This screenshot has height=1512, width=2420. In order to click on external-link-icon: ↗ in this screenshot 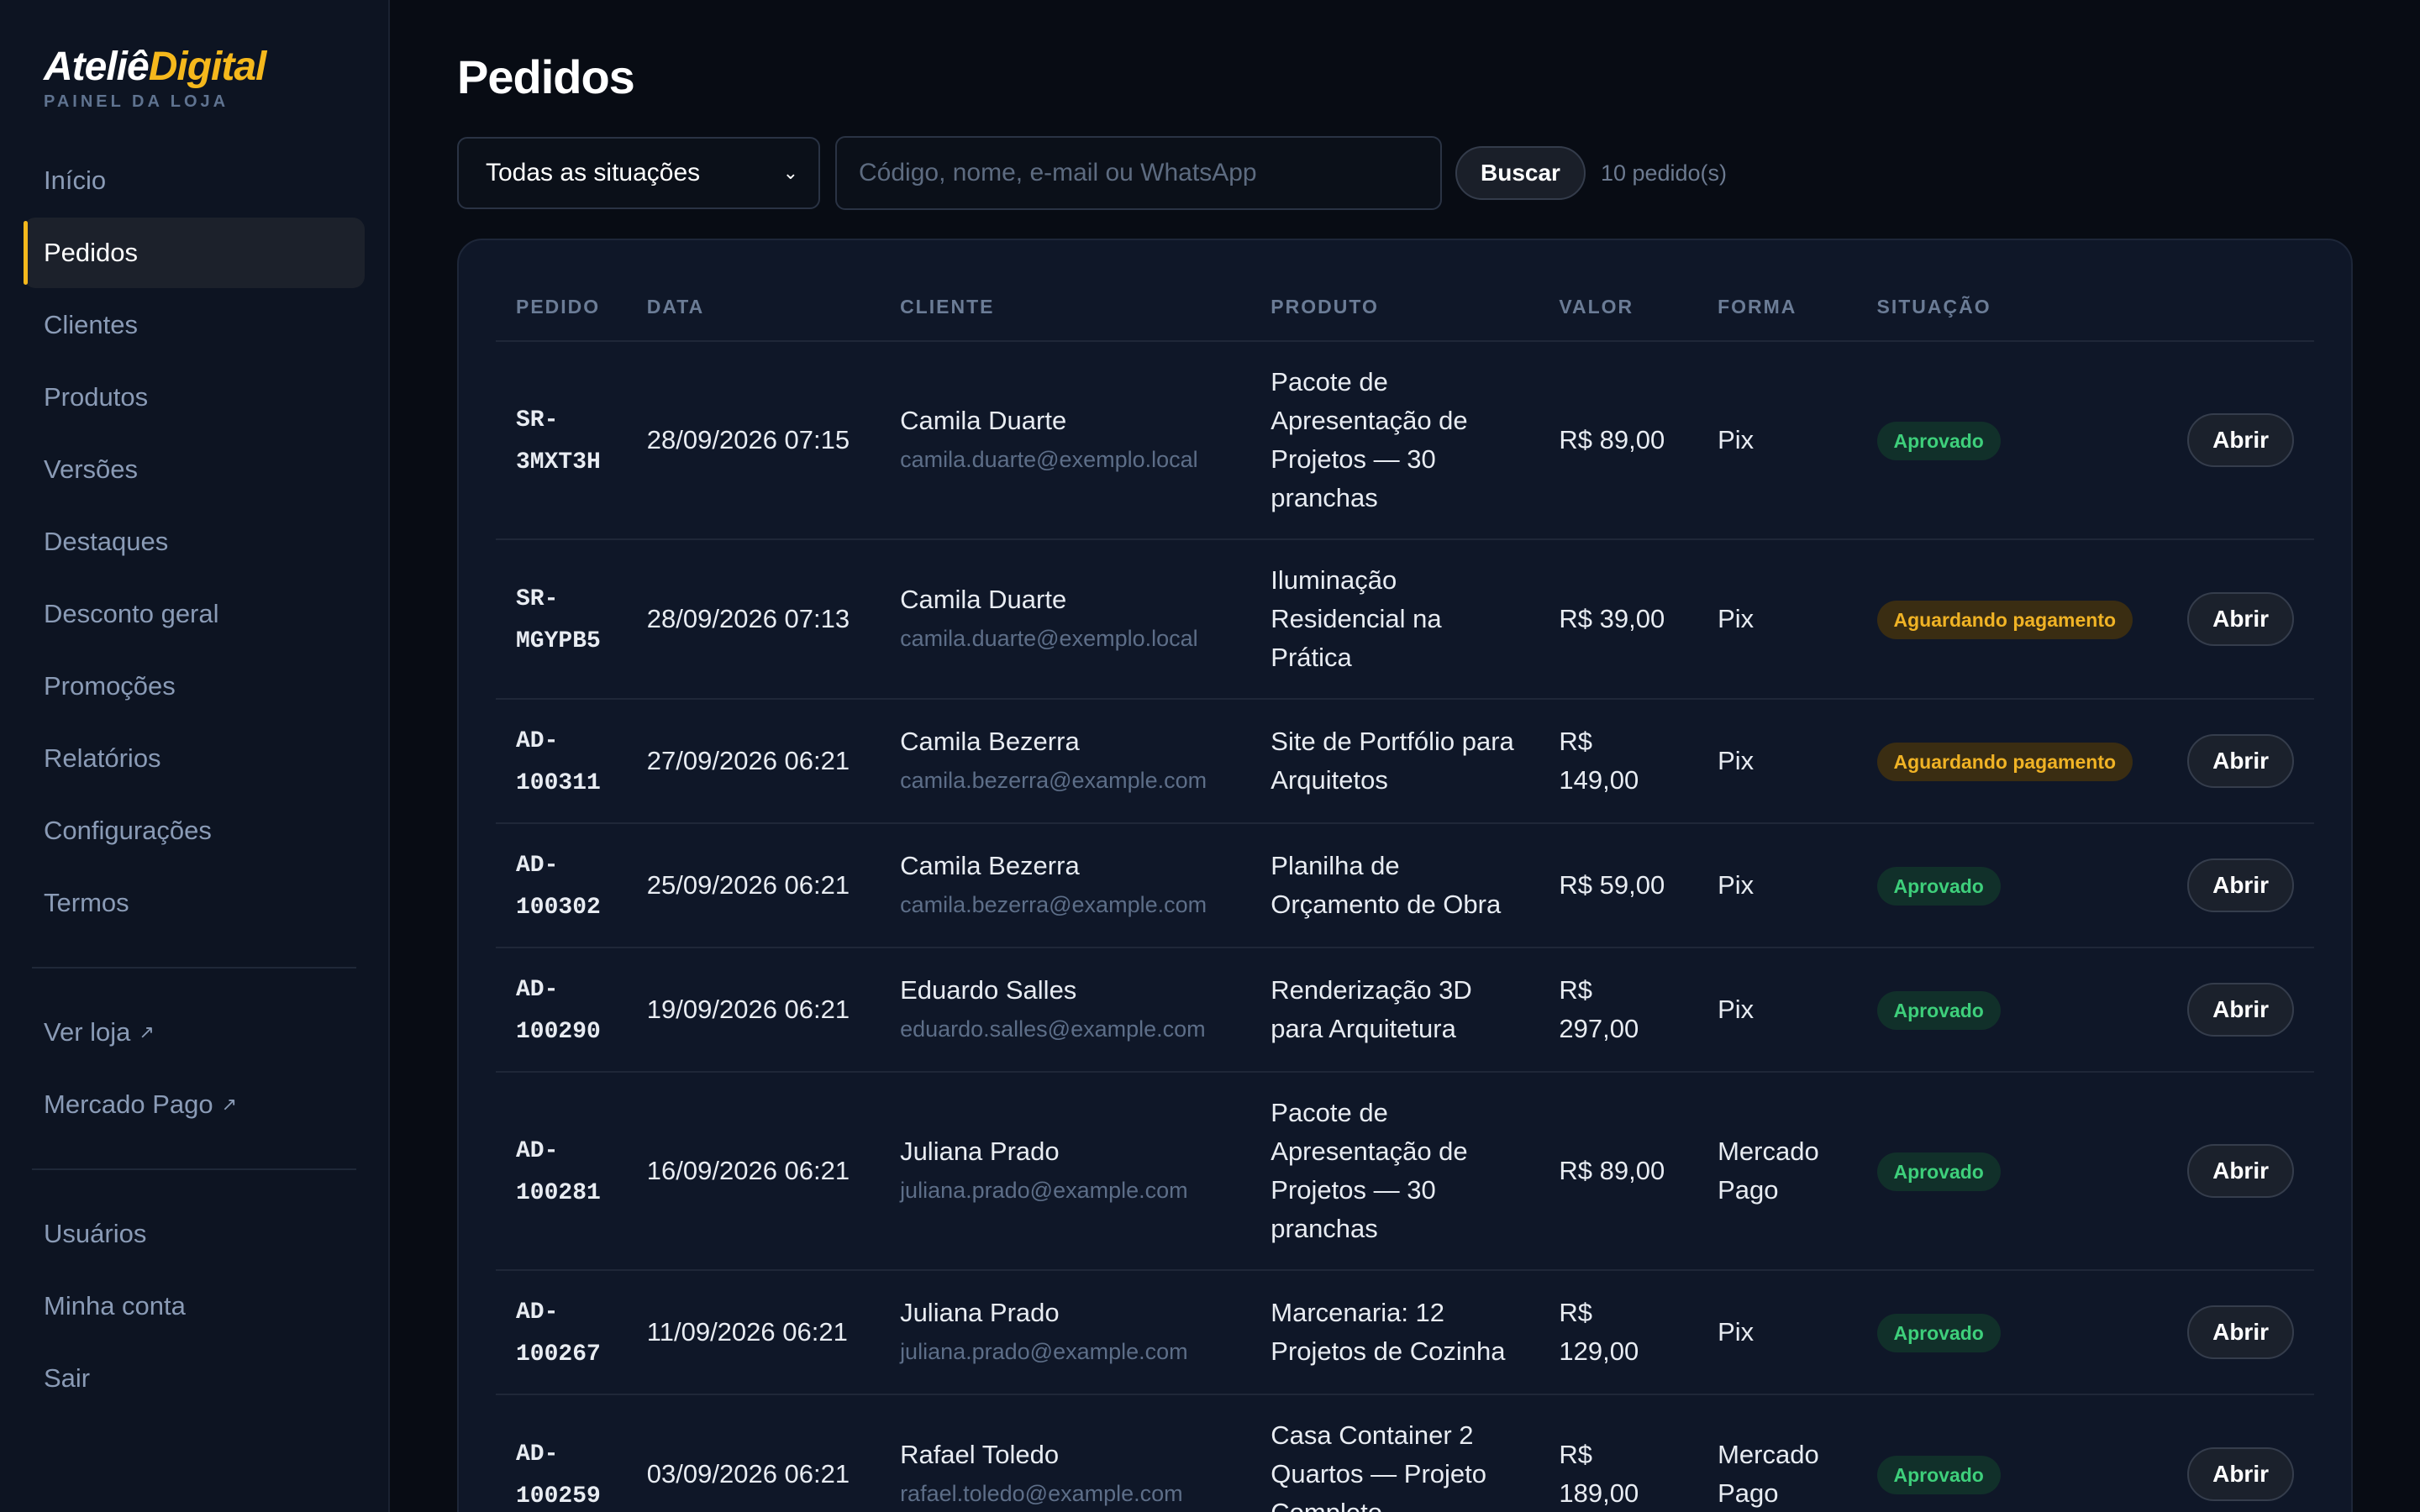, I will do `click(147, 1031)`.